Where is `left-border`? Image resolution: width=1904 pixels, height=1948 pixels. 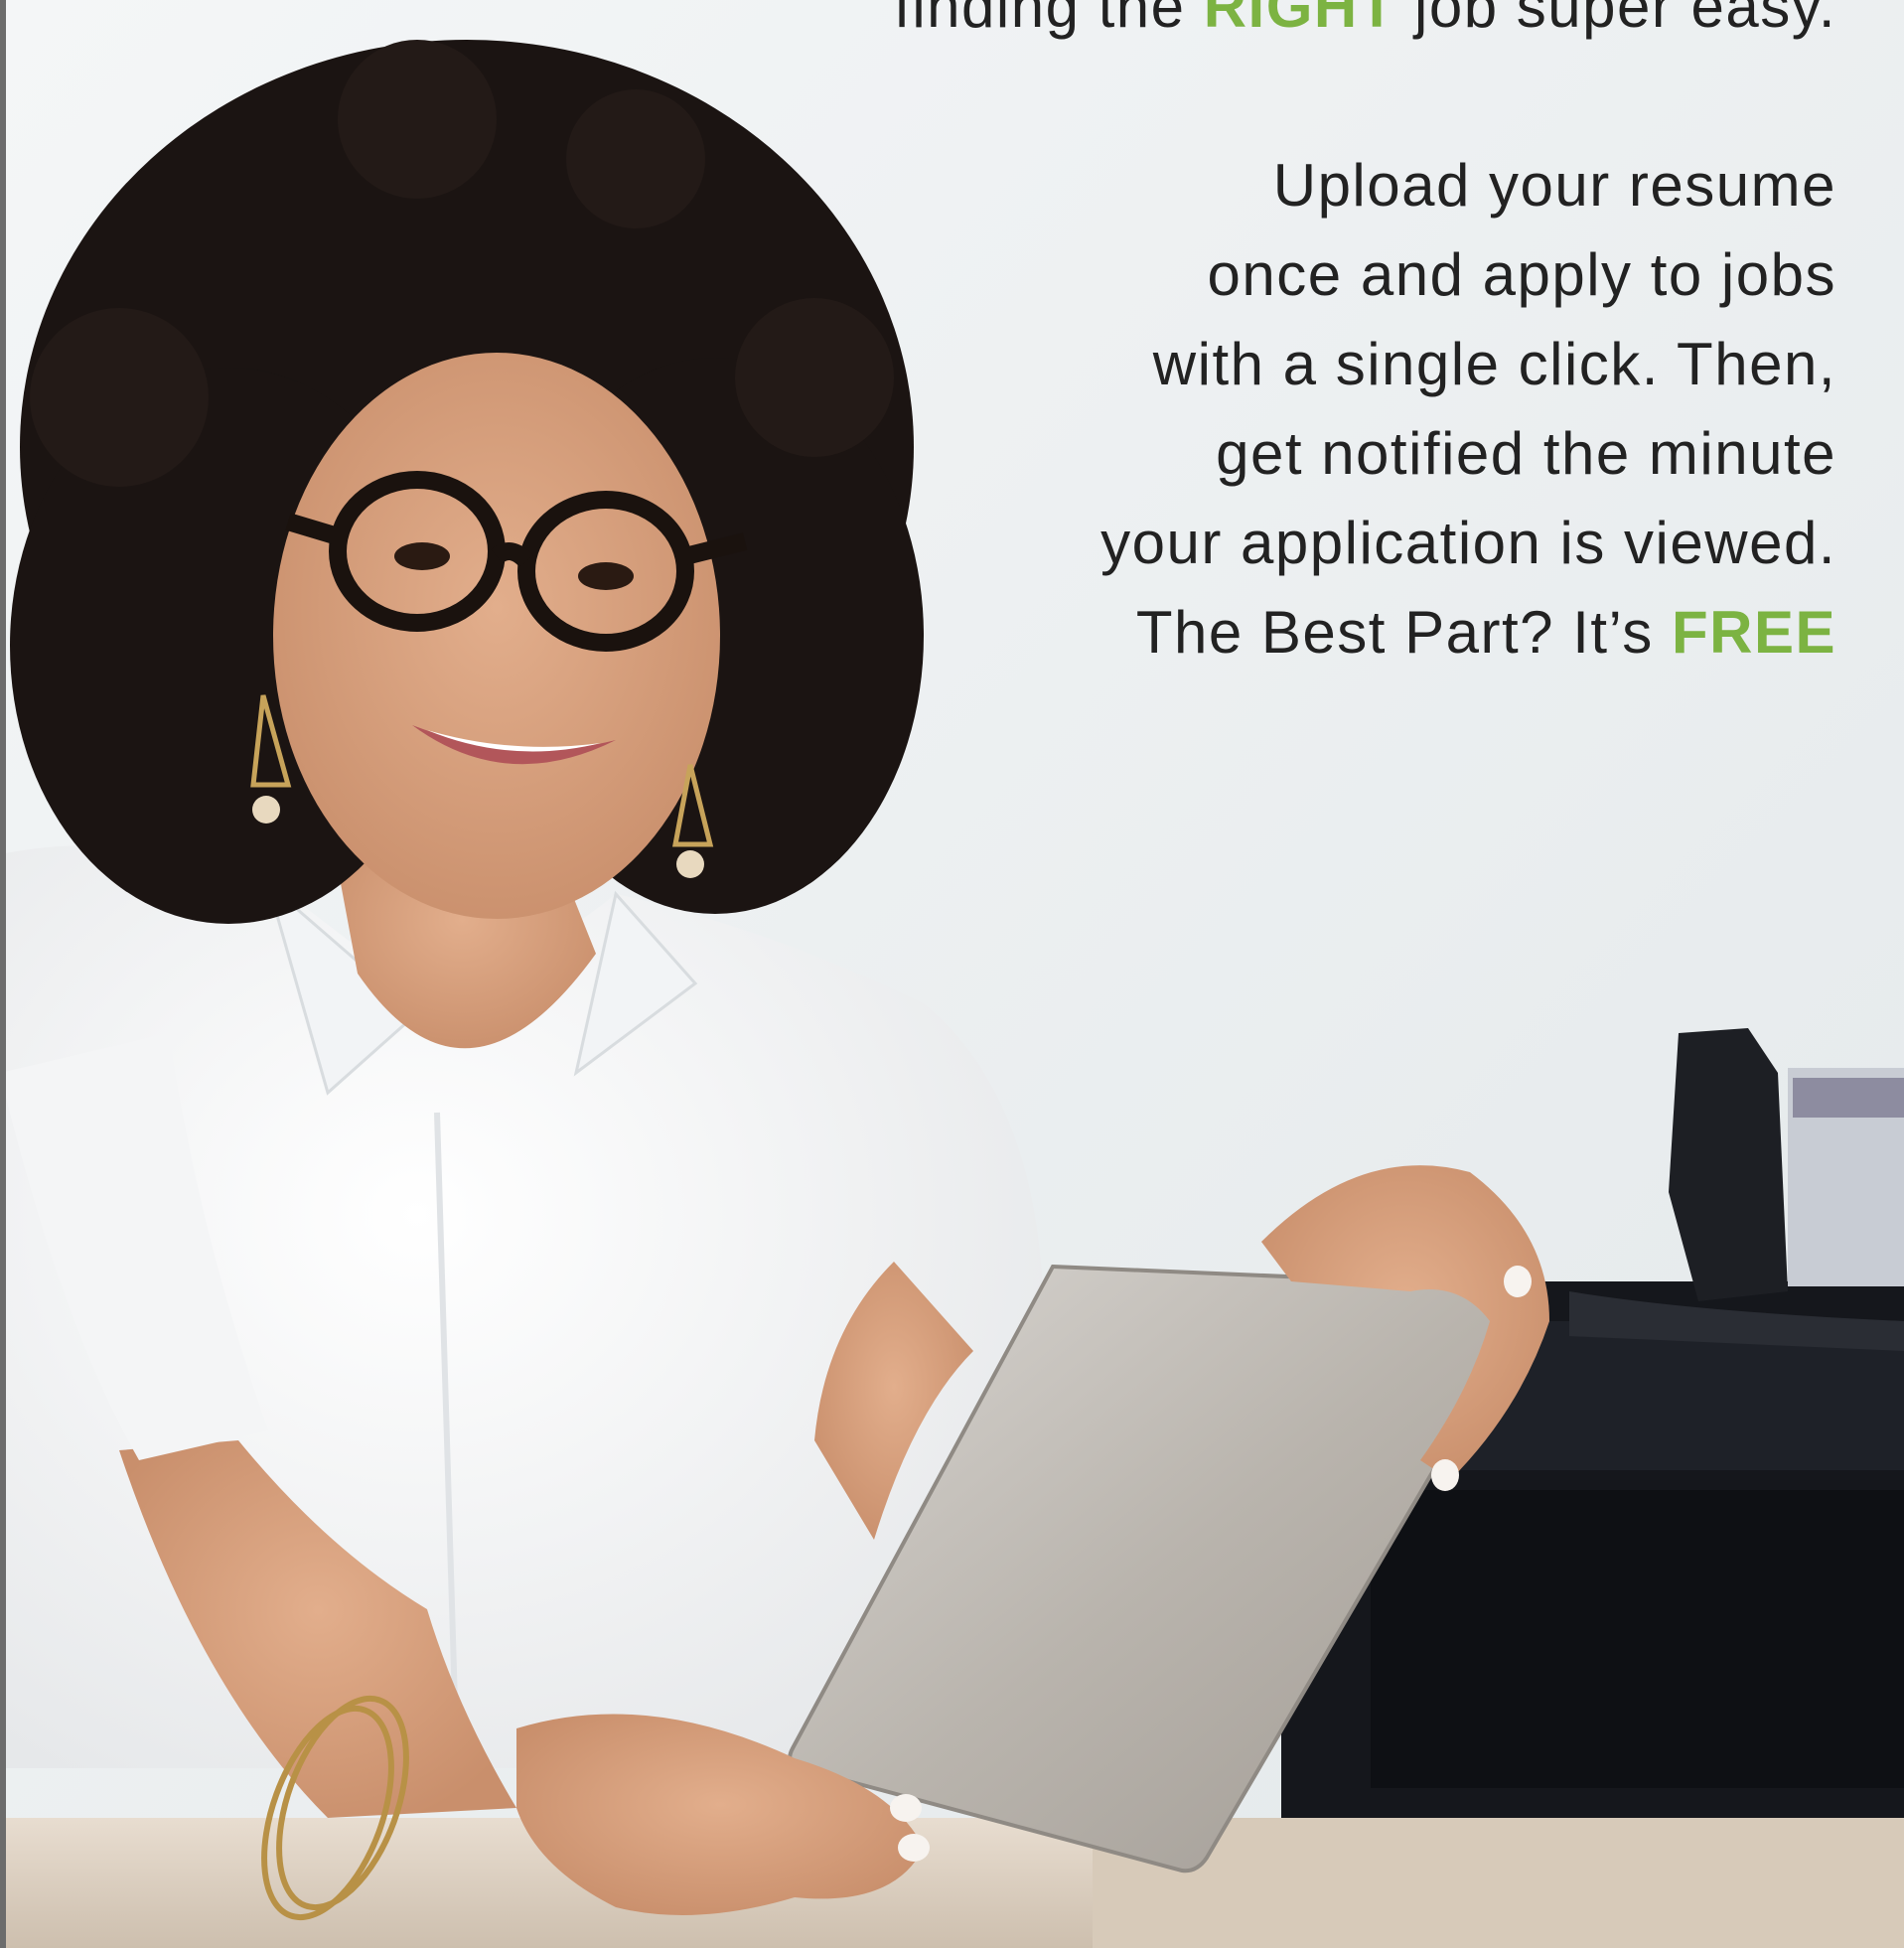
left-border is located at coordinates (3, 974).